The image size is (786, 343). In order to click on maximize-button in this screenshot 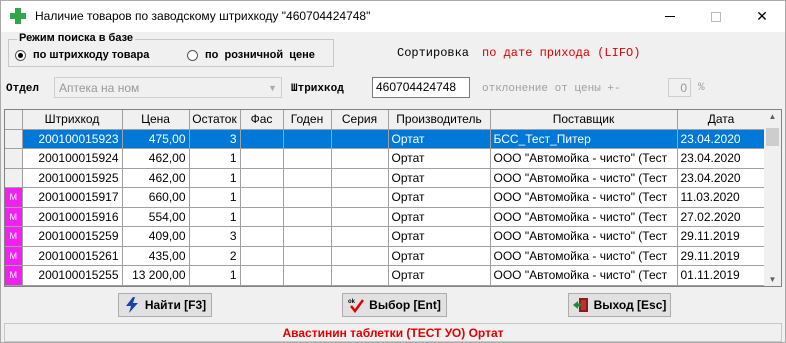, I will do `click(716, 16)`.